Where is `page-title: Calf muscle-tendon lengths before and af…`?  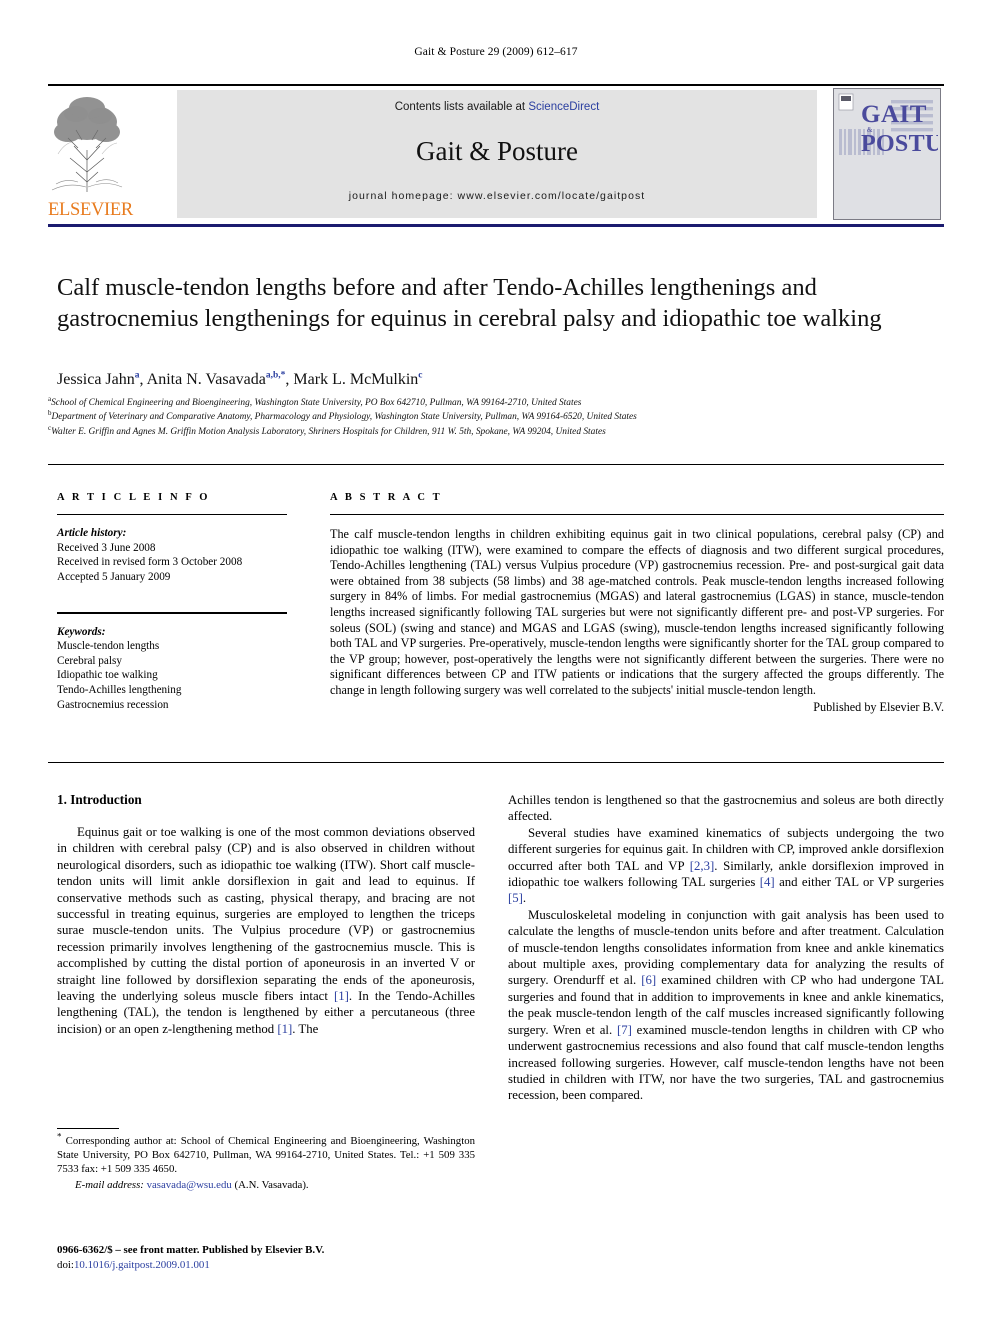 page-title: Calf muscle-tendon lengths before and af… is located at coordinates (469, 303).